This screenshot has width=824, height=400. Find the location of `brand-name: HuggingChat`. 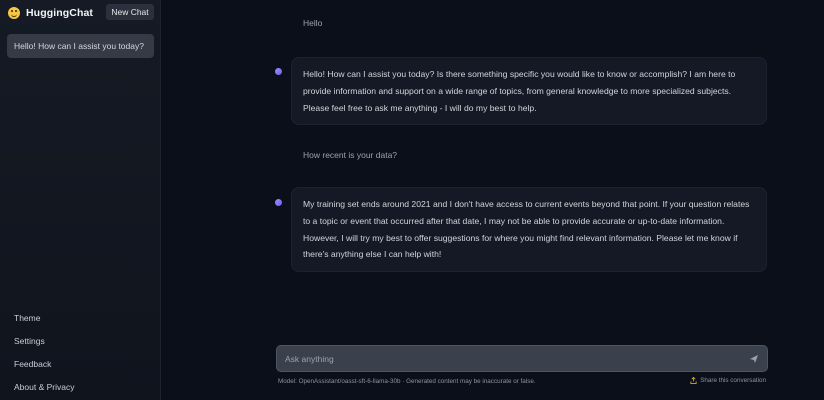

brand-name: HuggingChat is located at coordinates (60, 13).